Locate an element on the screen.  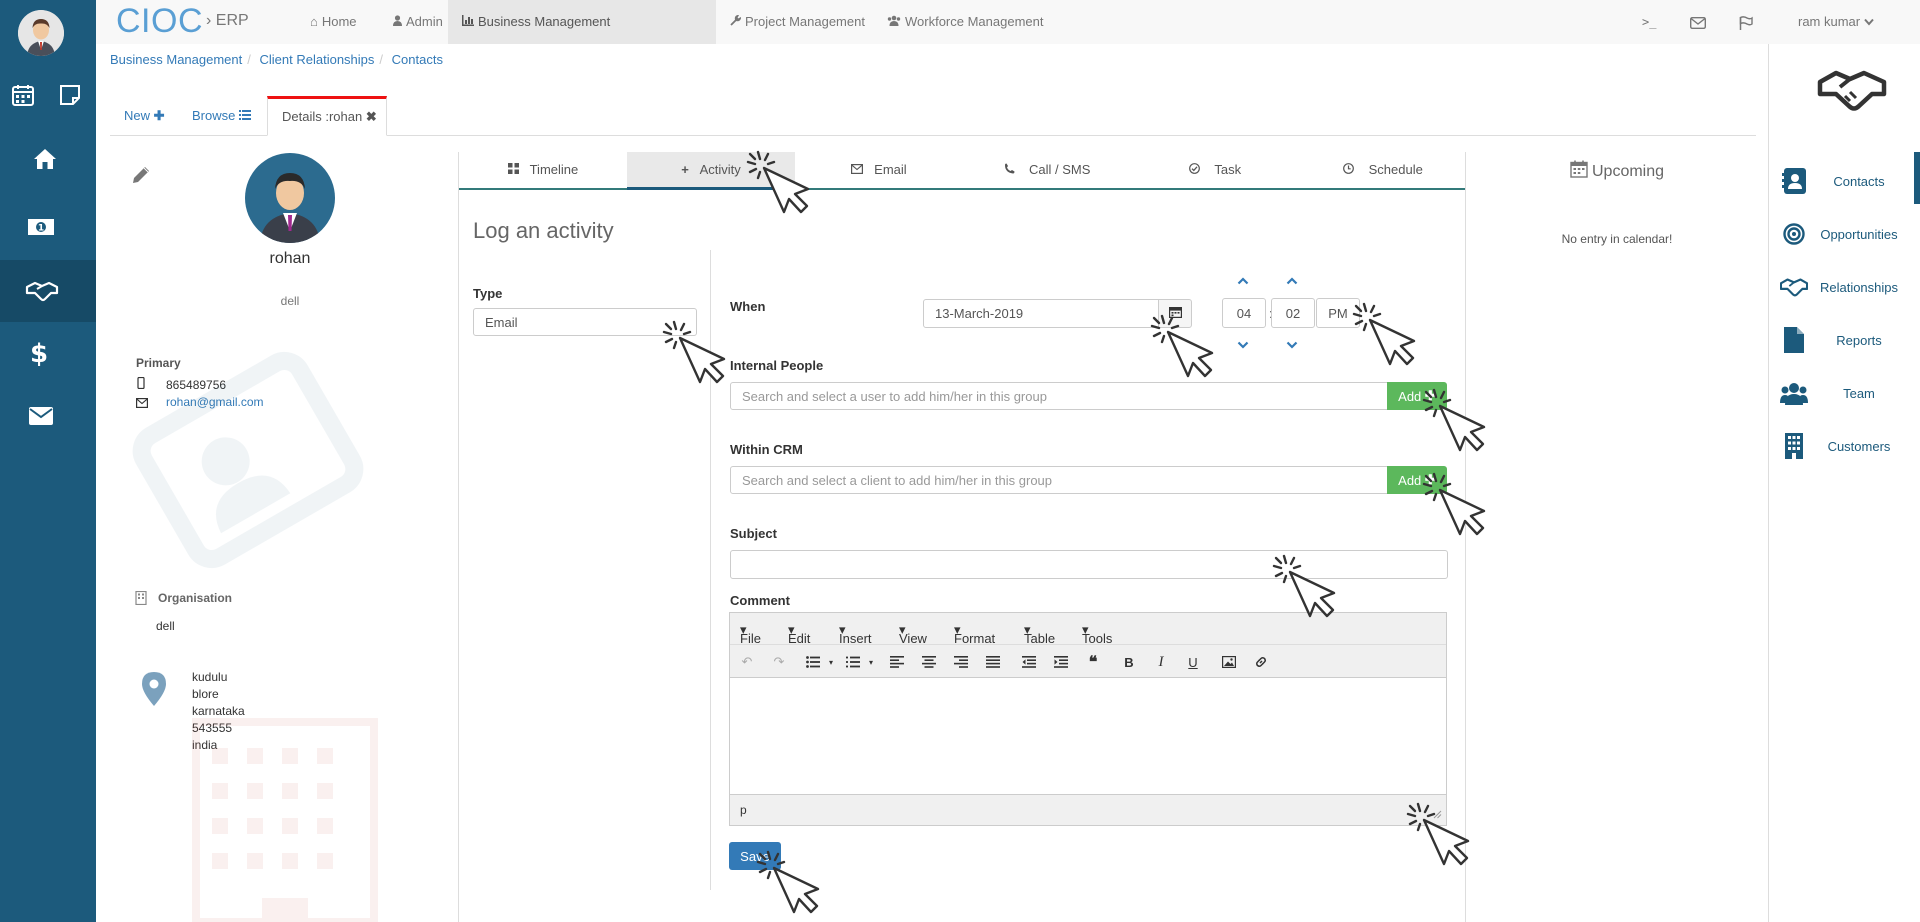
bold-icon: B is located at coordinates (1129, 662).